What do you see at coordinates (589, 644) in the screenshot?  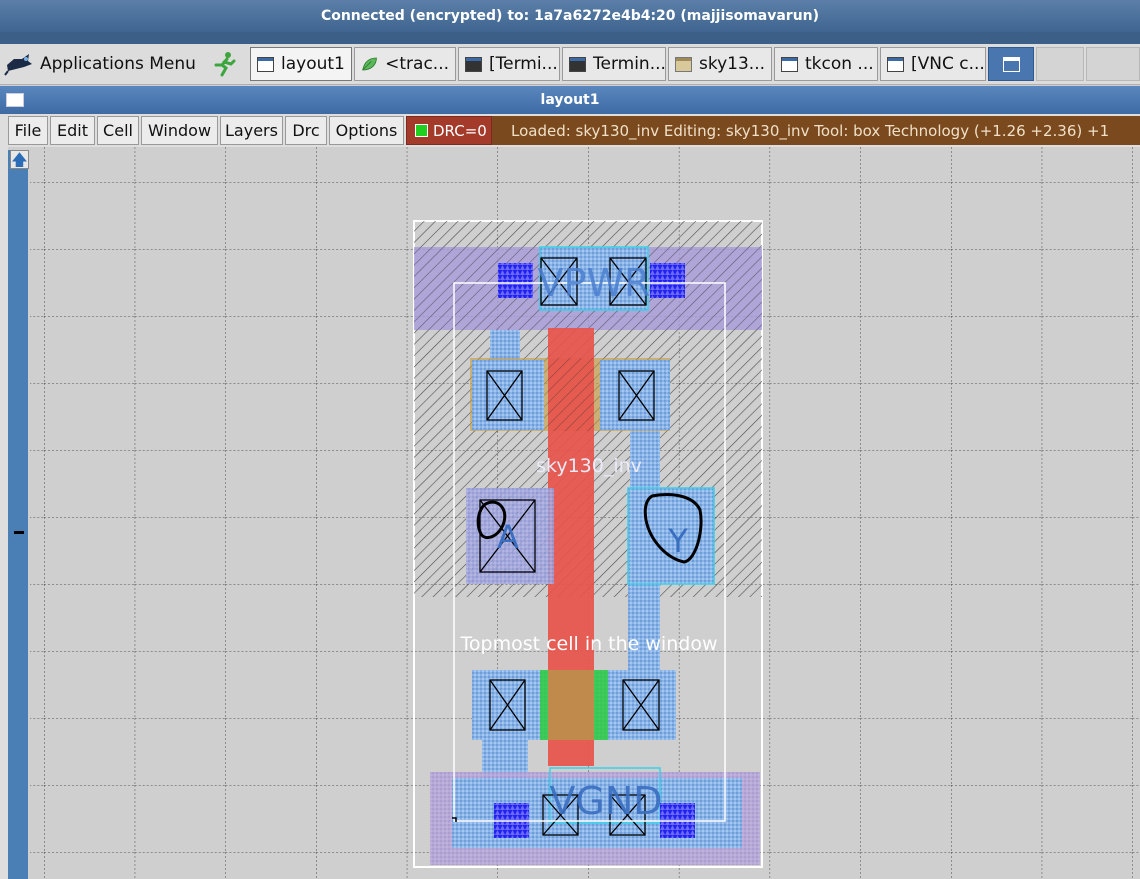 I see `topmost-cell-label: Topmost cell in the window` at bounding box center [589, 644].